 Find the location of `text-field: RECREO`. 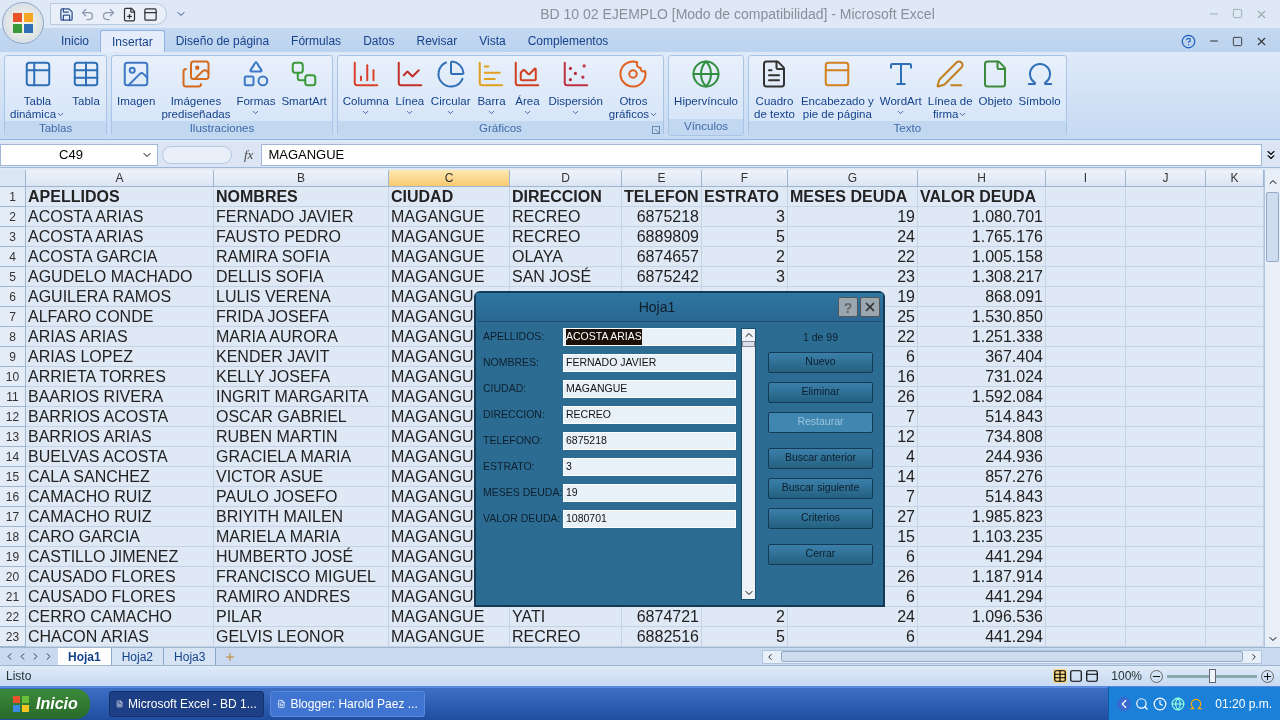

text-field: RECREO is located at coordinates (649, 415).